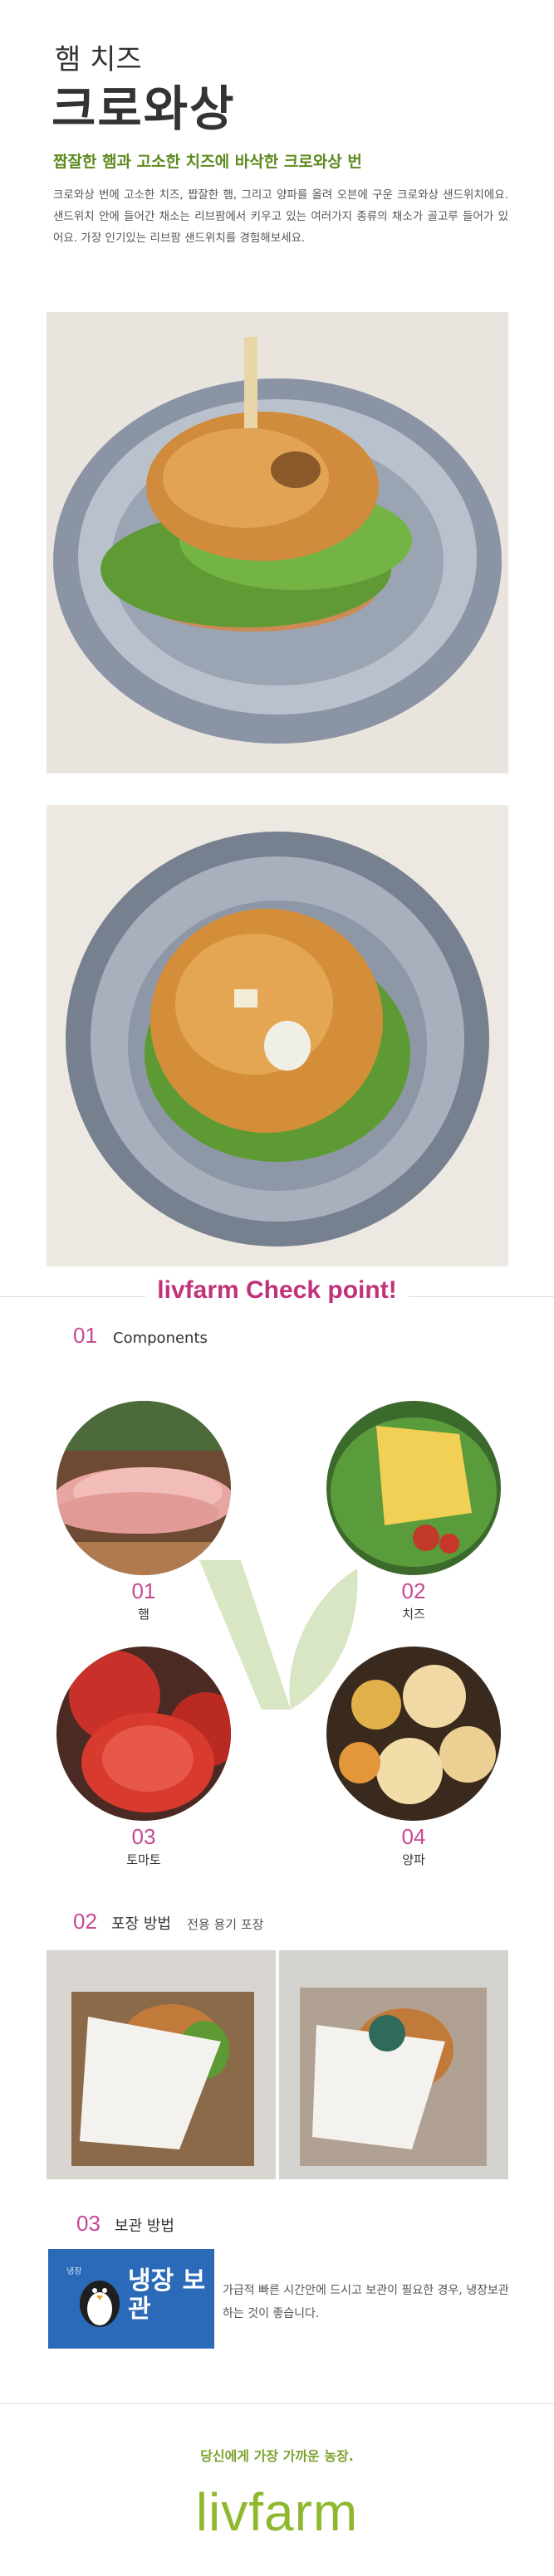 The width and height of the screenshot is (554, 2576). I want to click on badge-large-label: 냉장 보관, so click(167, 2295).